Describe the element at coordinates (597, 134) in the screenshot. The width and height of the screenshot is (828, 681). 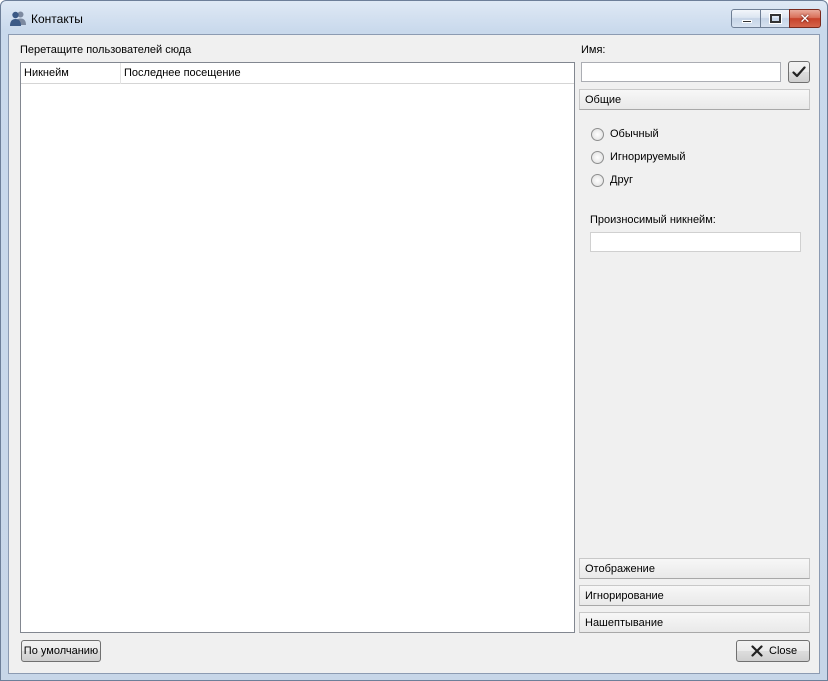
I see `radio-normal-circle` at that location.